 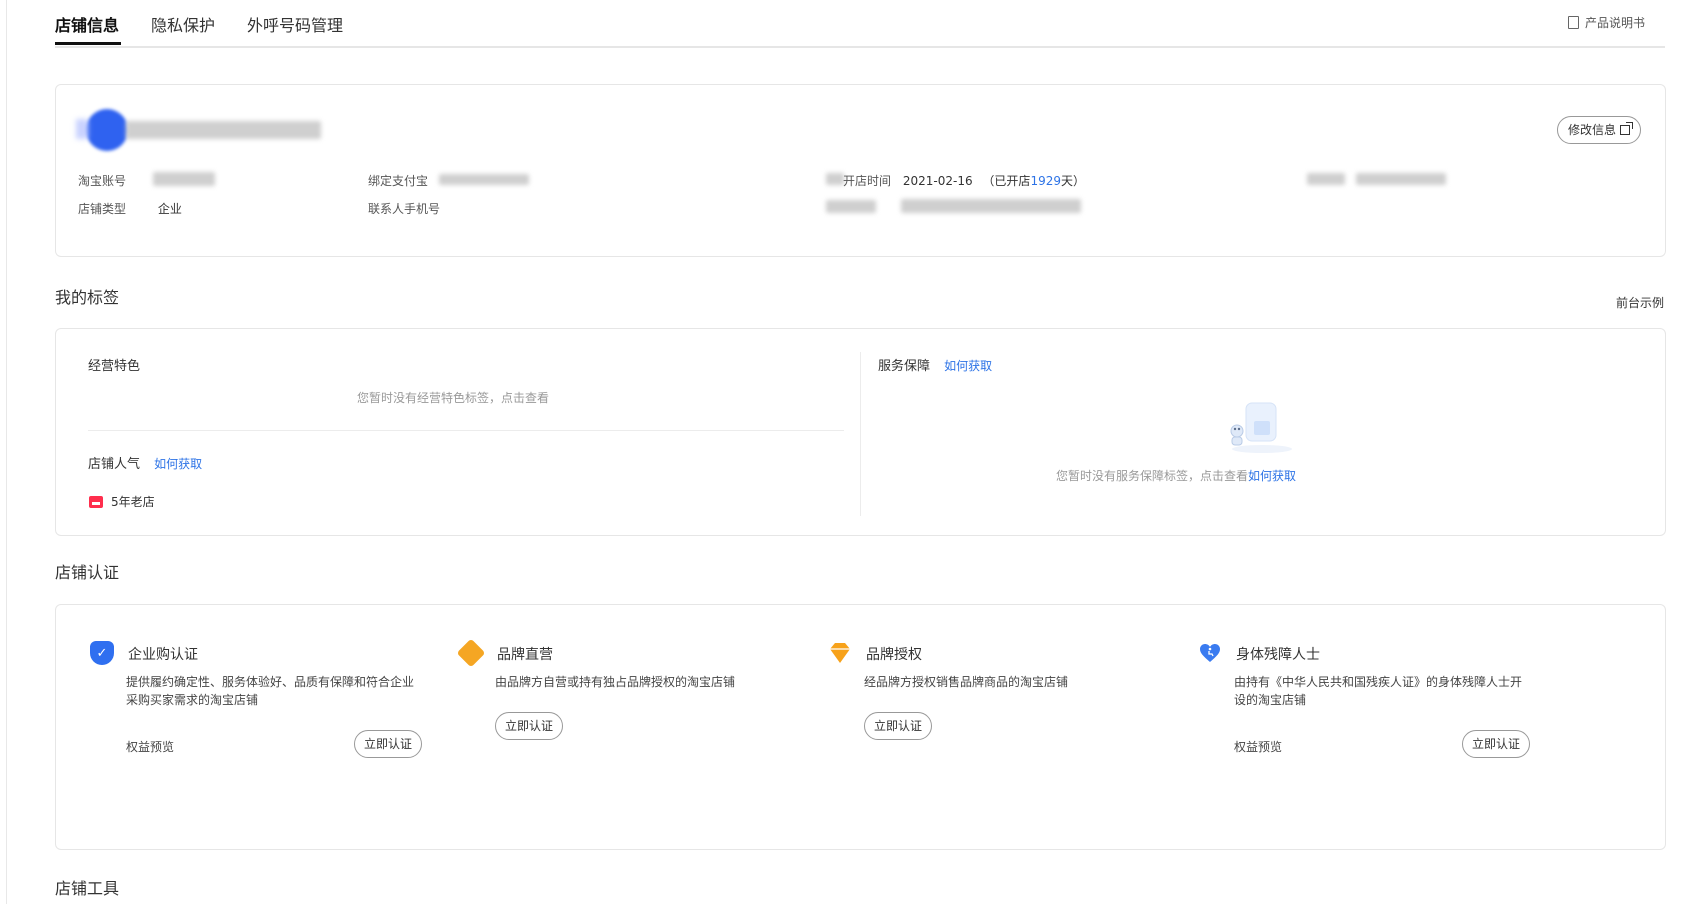 I want to click on opened-prefix: （已开店, so click(x=1006, y=181).